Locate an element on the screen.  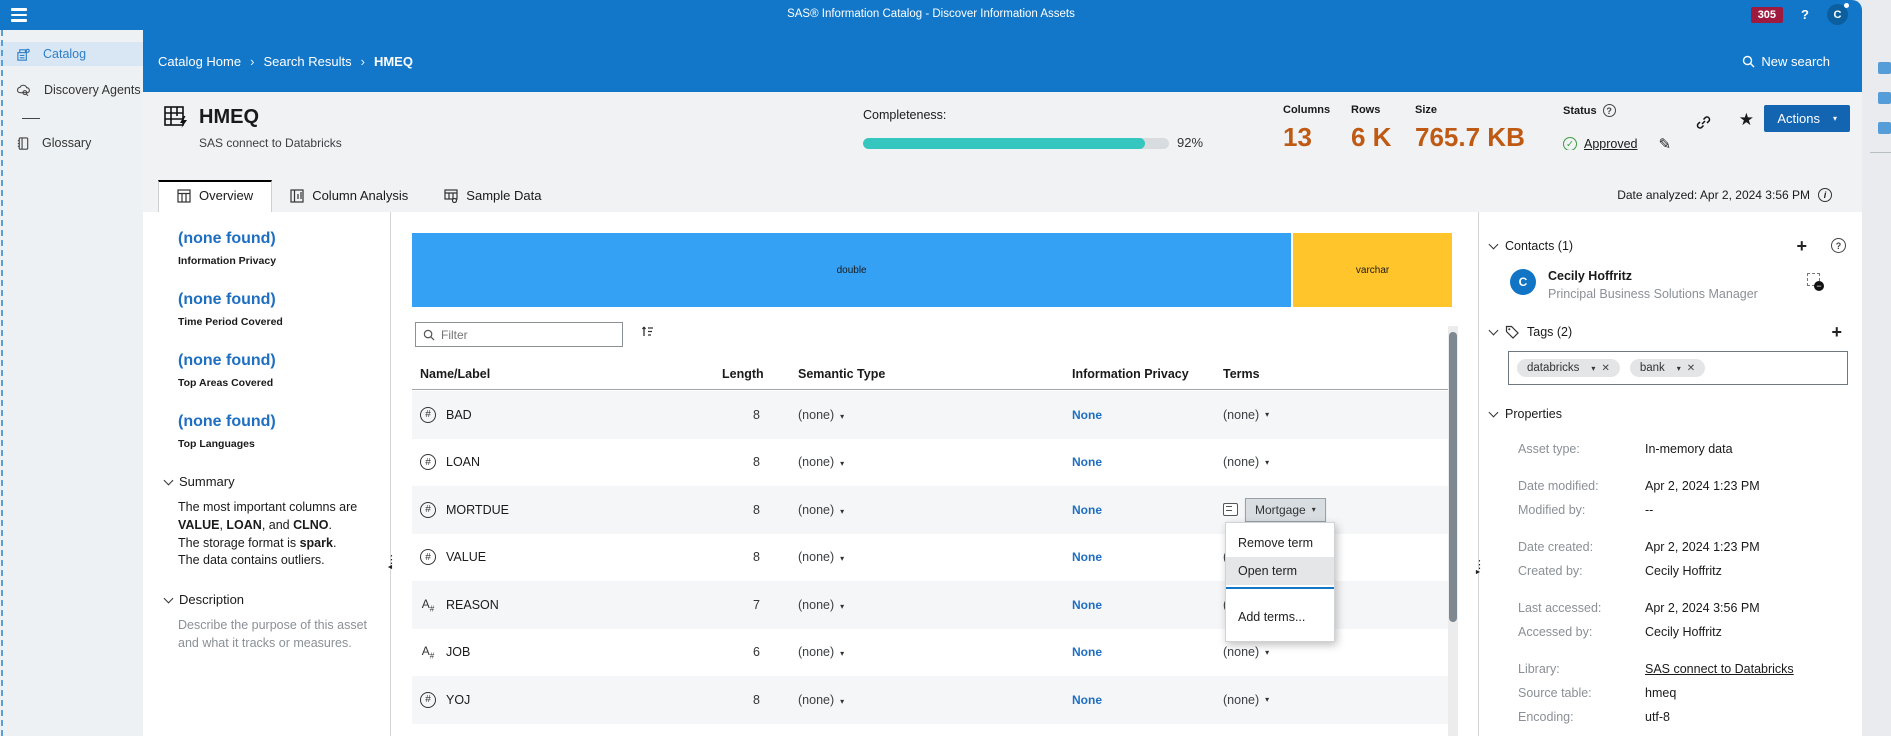
property-value: Apr 2, 2024 3:56 PM is located at coordinates (1702, 608).